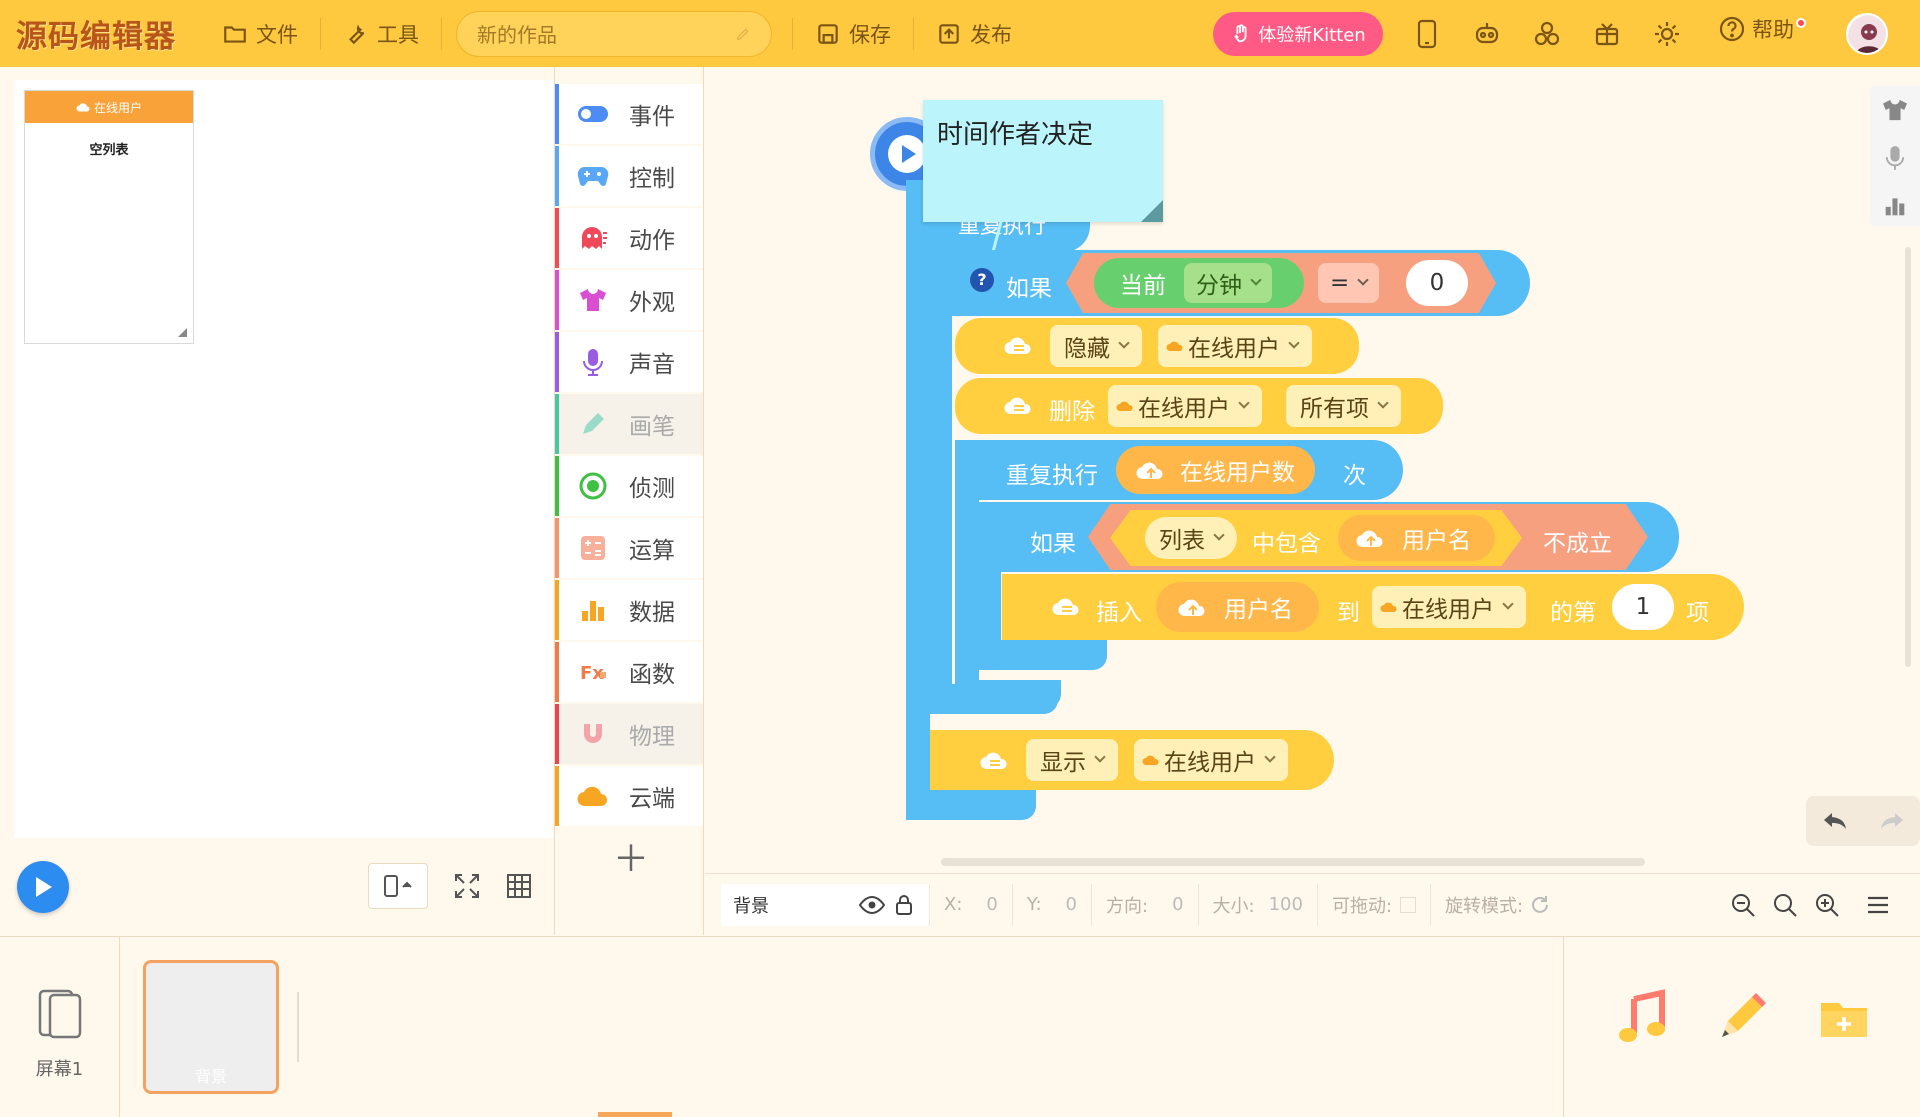 This screenshot has width=1920, height=1117. I want to click on extensions-button, so click(1547, 34).